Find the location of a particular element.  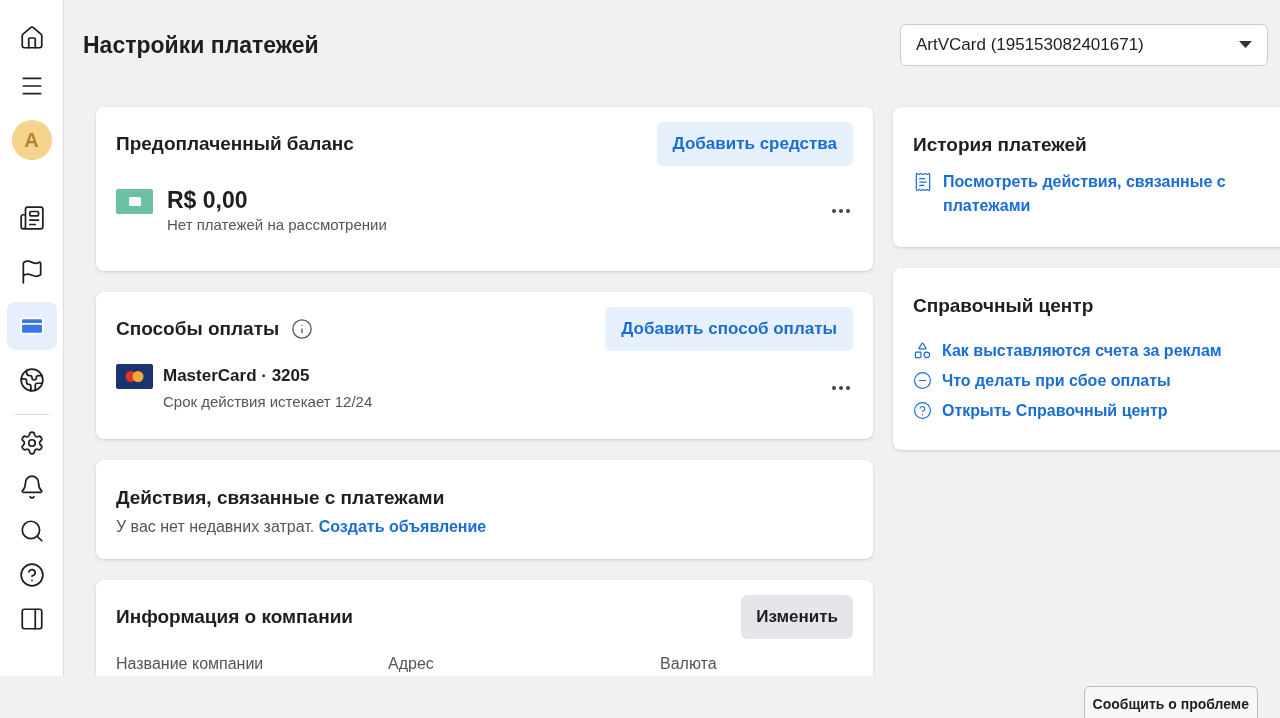

create-ad-link: Создать объявление is located at coordinates (402, 526).